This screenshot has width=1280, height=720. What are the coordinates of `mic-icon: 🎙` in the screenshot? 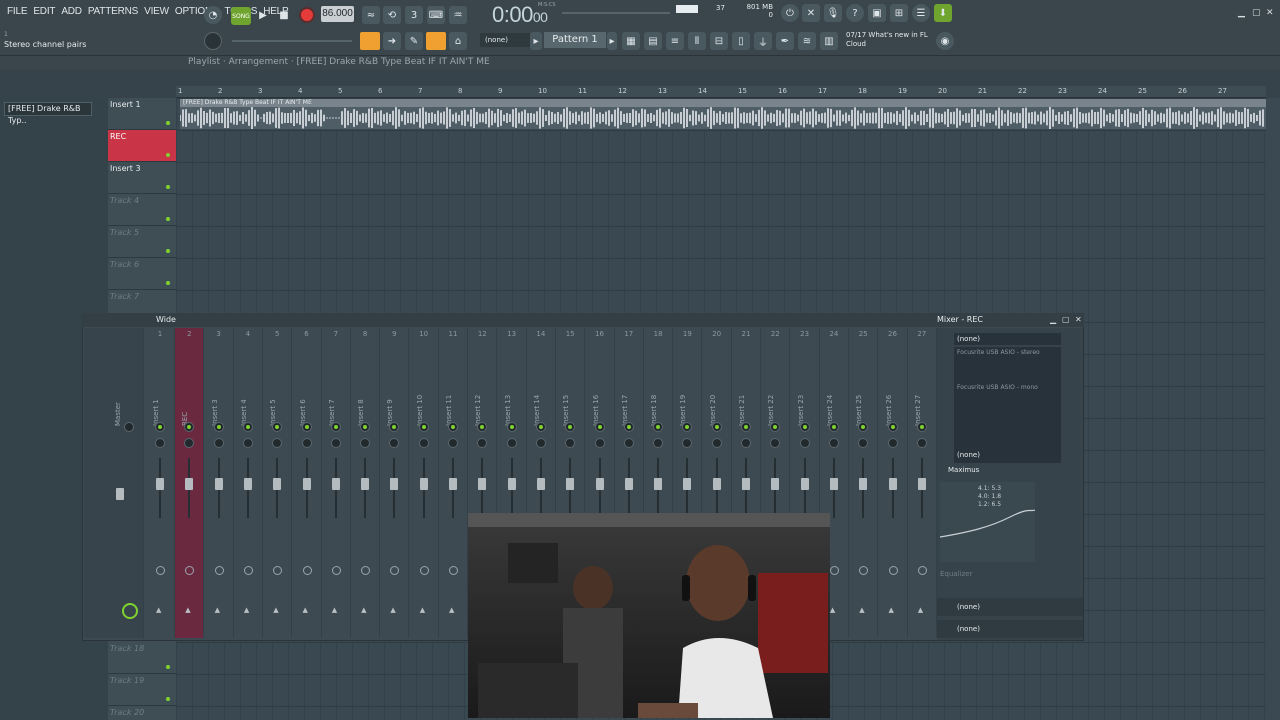 It's located at (833, 13).